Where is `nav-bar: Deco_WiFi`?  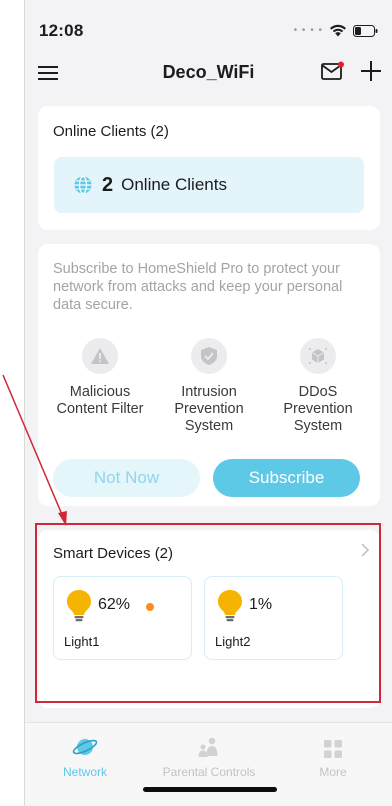 nav-bar: Deco_WiFi is located at coordinates (208, 73).